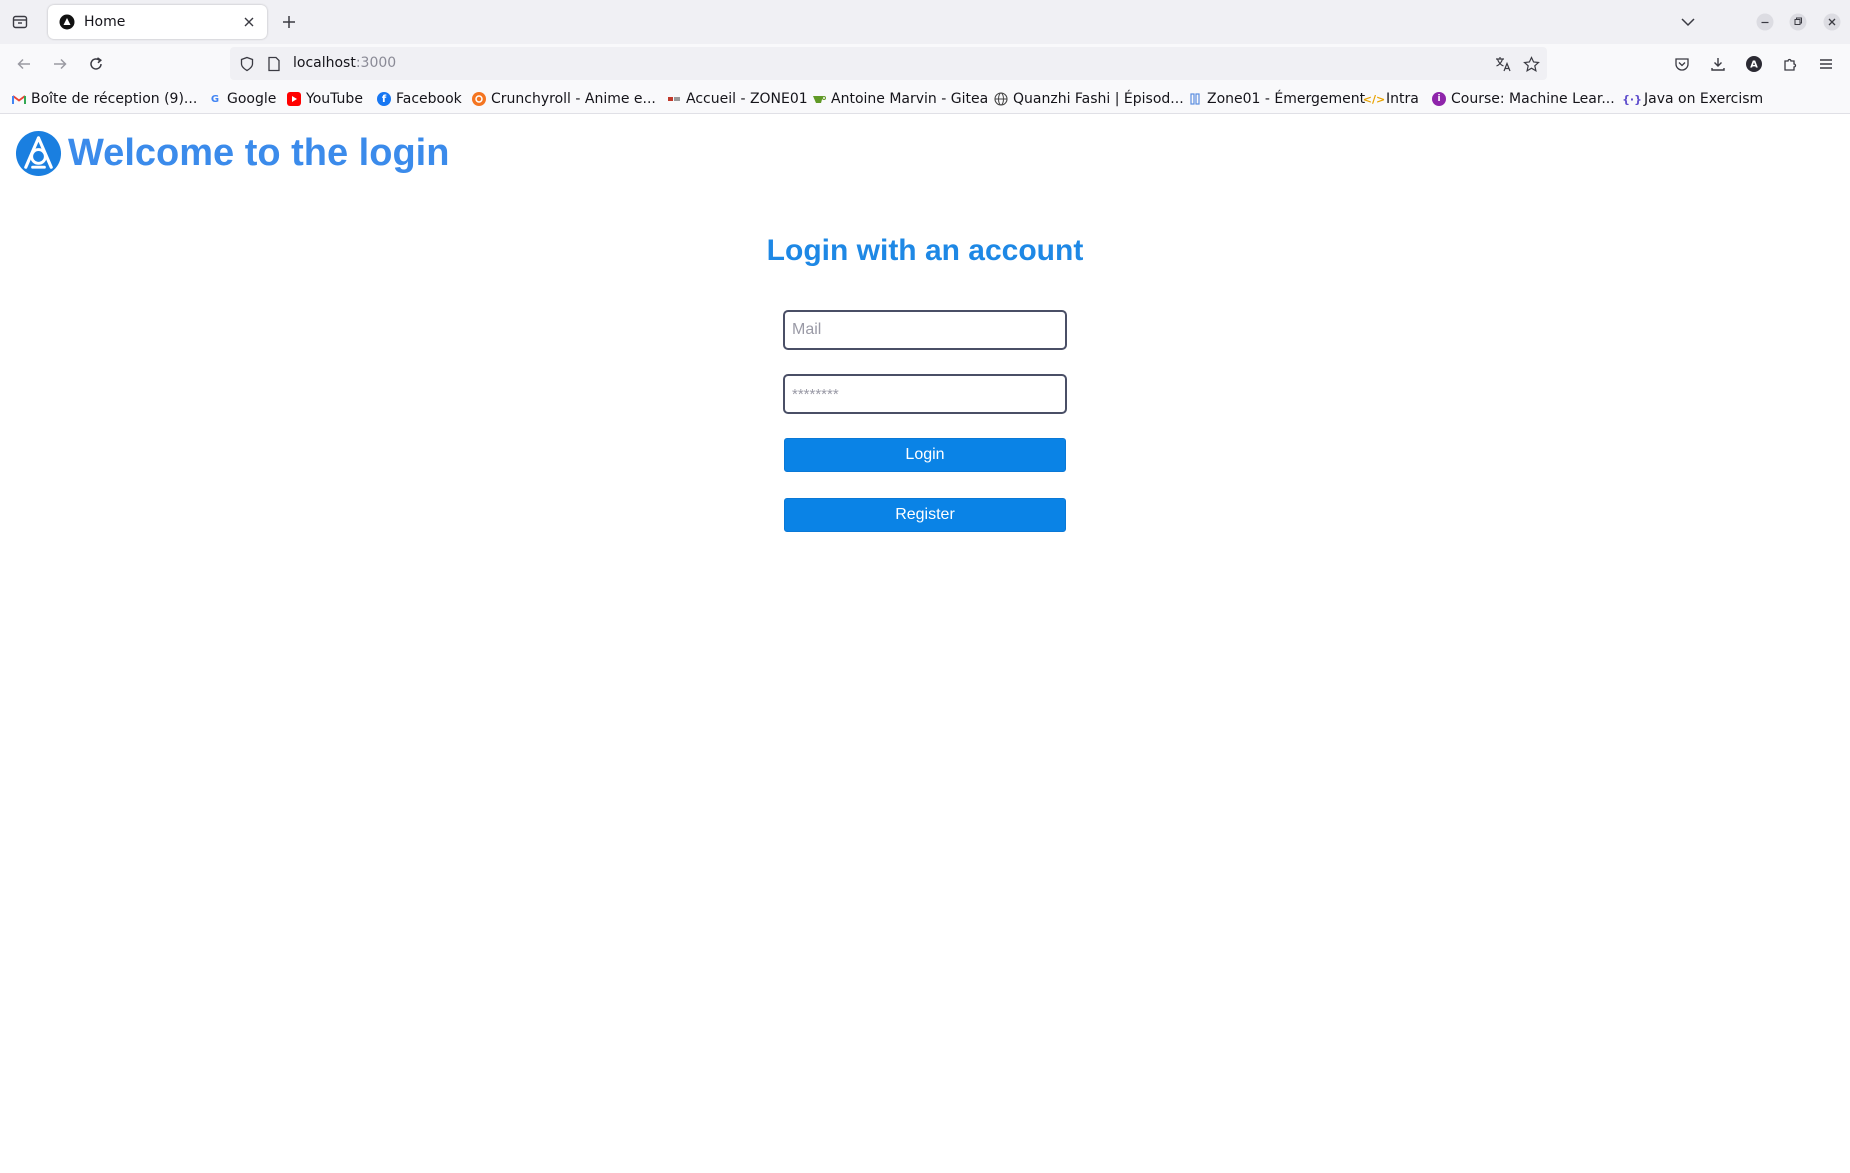 The height and width of the screenshot is (1173, 1850). I want to click on login-button: Login, so click(925, 455).